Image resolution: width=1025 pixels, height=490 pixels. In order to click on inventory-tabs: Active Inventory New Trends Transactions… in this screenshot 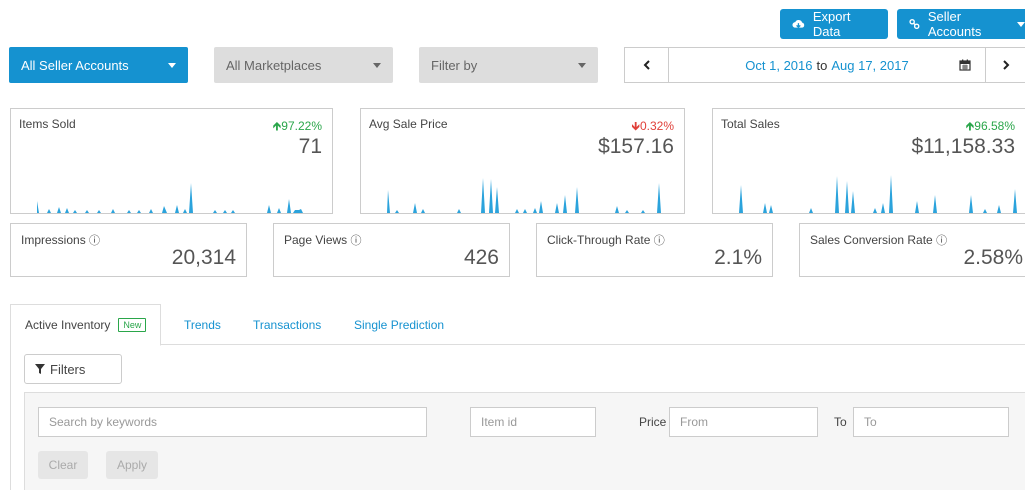, I will do `click(517, 325)`.